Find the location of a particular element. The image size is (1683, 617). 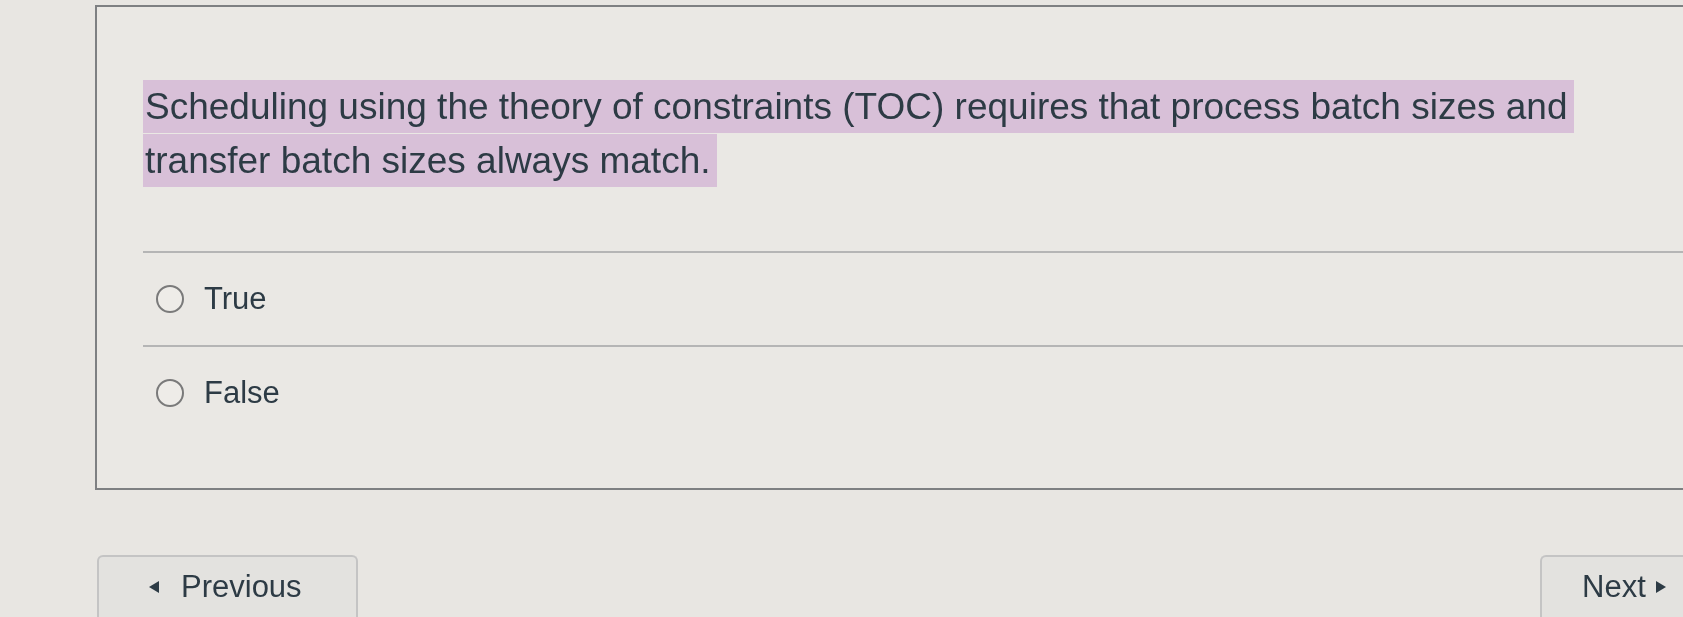

option-label: True is located at coordinates (235, 299).